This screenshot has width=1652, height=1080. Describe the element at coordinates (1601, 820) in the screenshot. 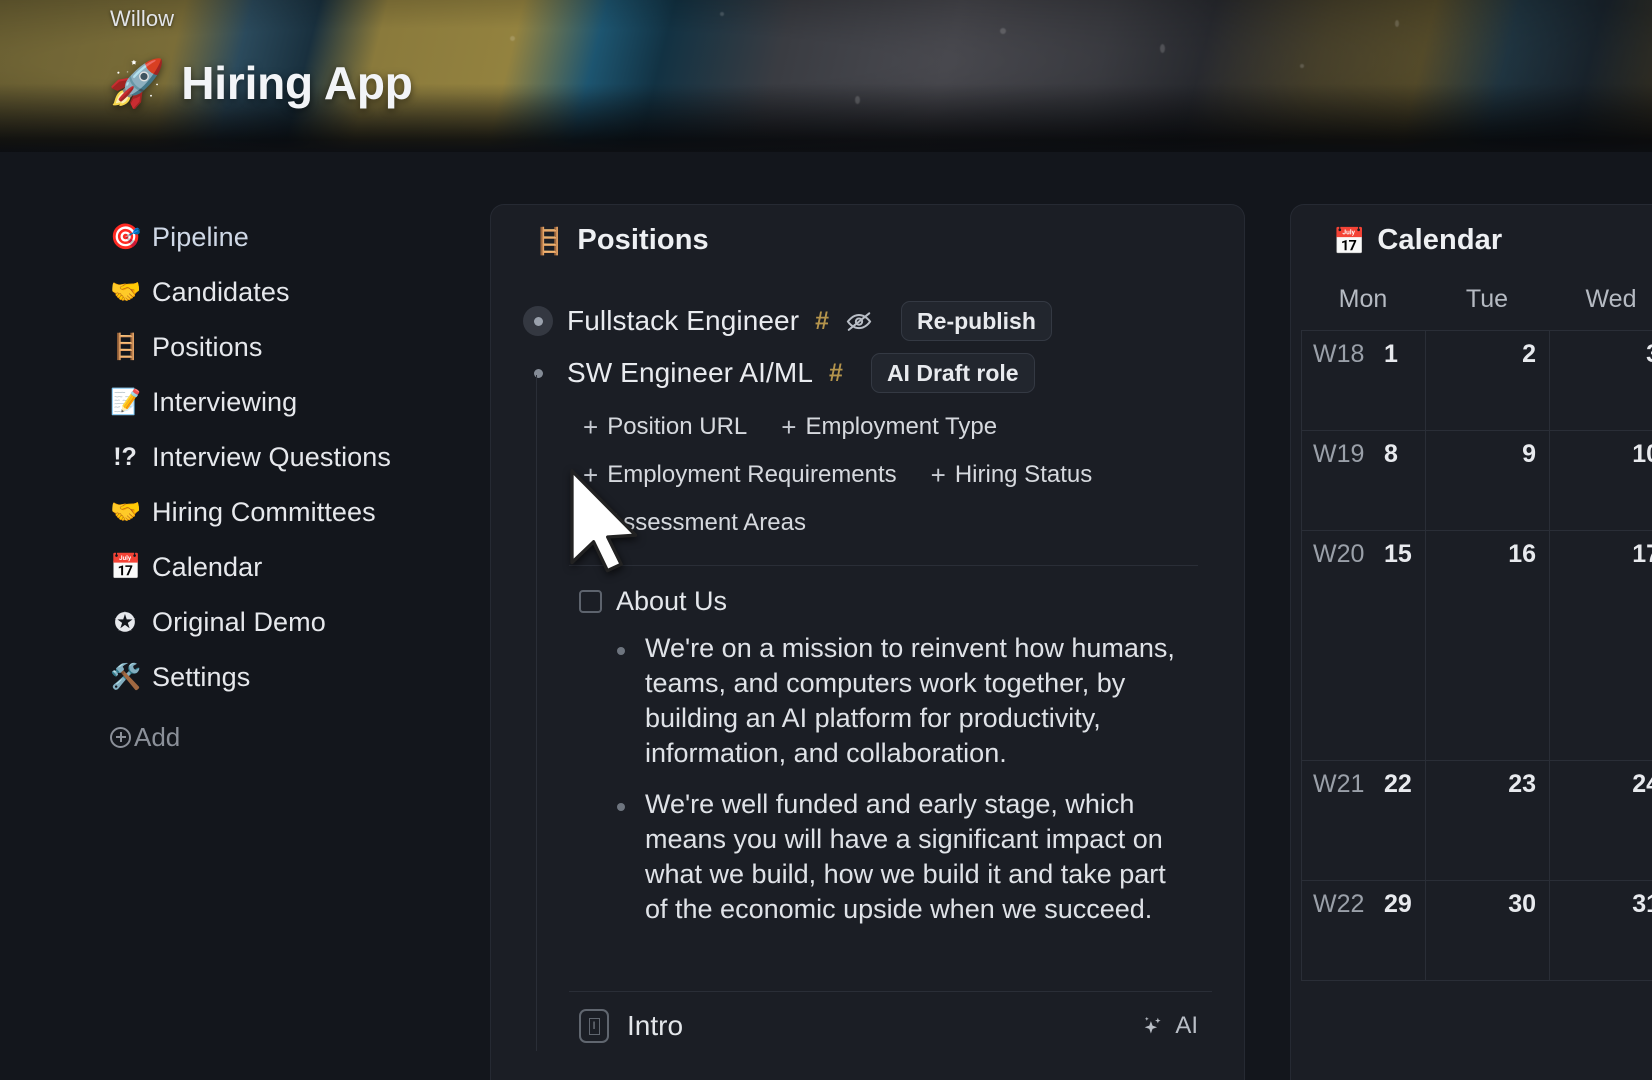

I see `calendar-day-cell: 24` at that location.